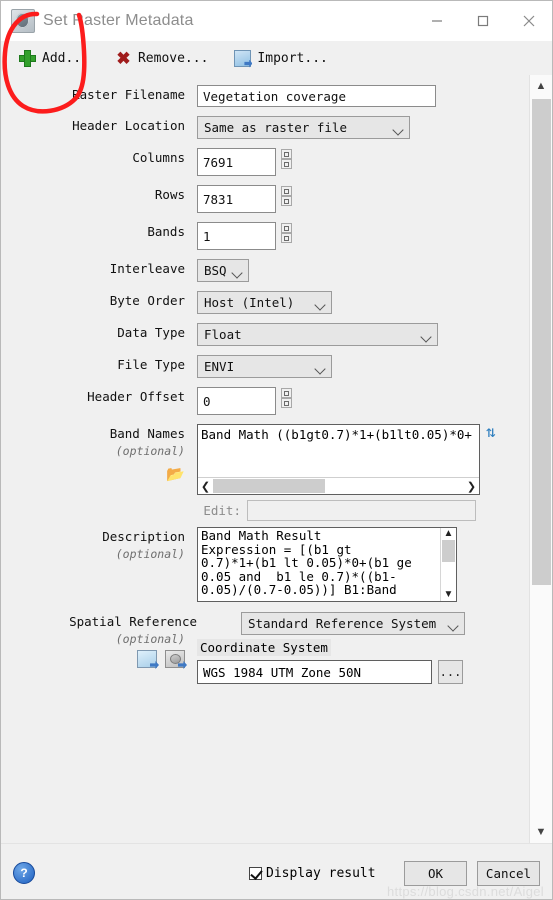 This screenshot has height=900, width=553. What do you see at coordinates (316, 96) in the screenshot?
I see `raster-filename-input: Vegetation coverage` at bounding box center [316, 96].